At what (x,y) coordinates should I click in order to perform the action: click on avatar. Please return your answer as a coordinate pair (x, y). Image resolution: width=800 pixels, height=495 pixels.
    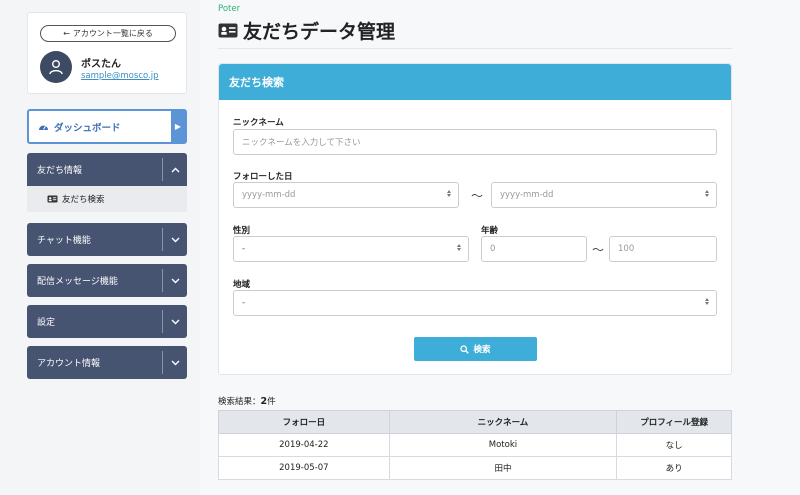
    Looking at the image, I should click on (56, 67).